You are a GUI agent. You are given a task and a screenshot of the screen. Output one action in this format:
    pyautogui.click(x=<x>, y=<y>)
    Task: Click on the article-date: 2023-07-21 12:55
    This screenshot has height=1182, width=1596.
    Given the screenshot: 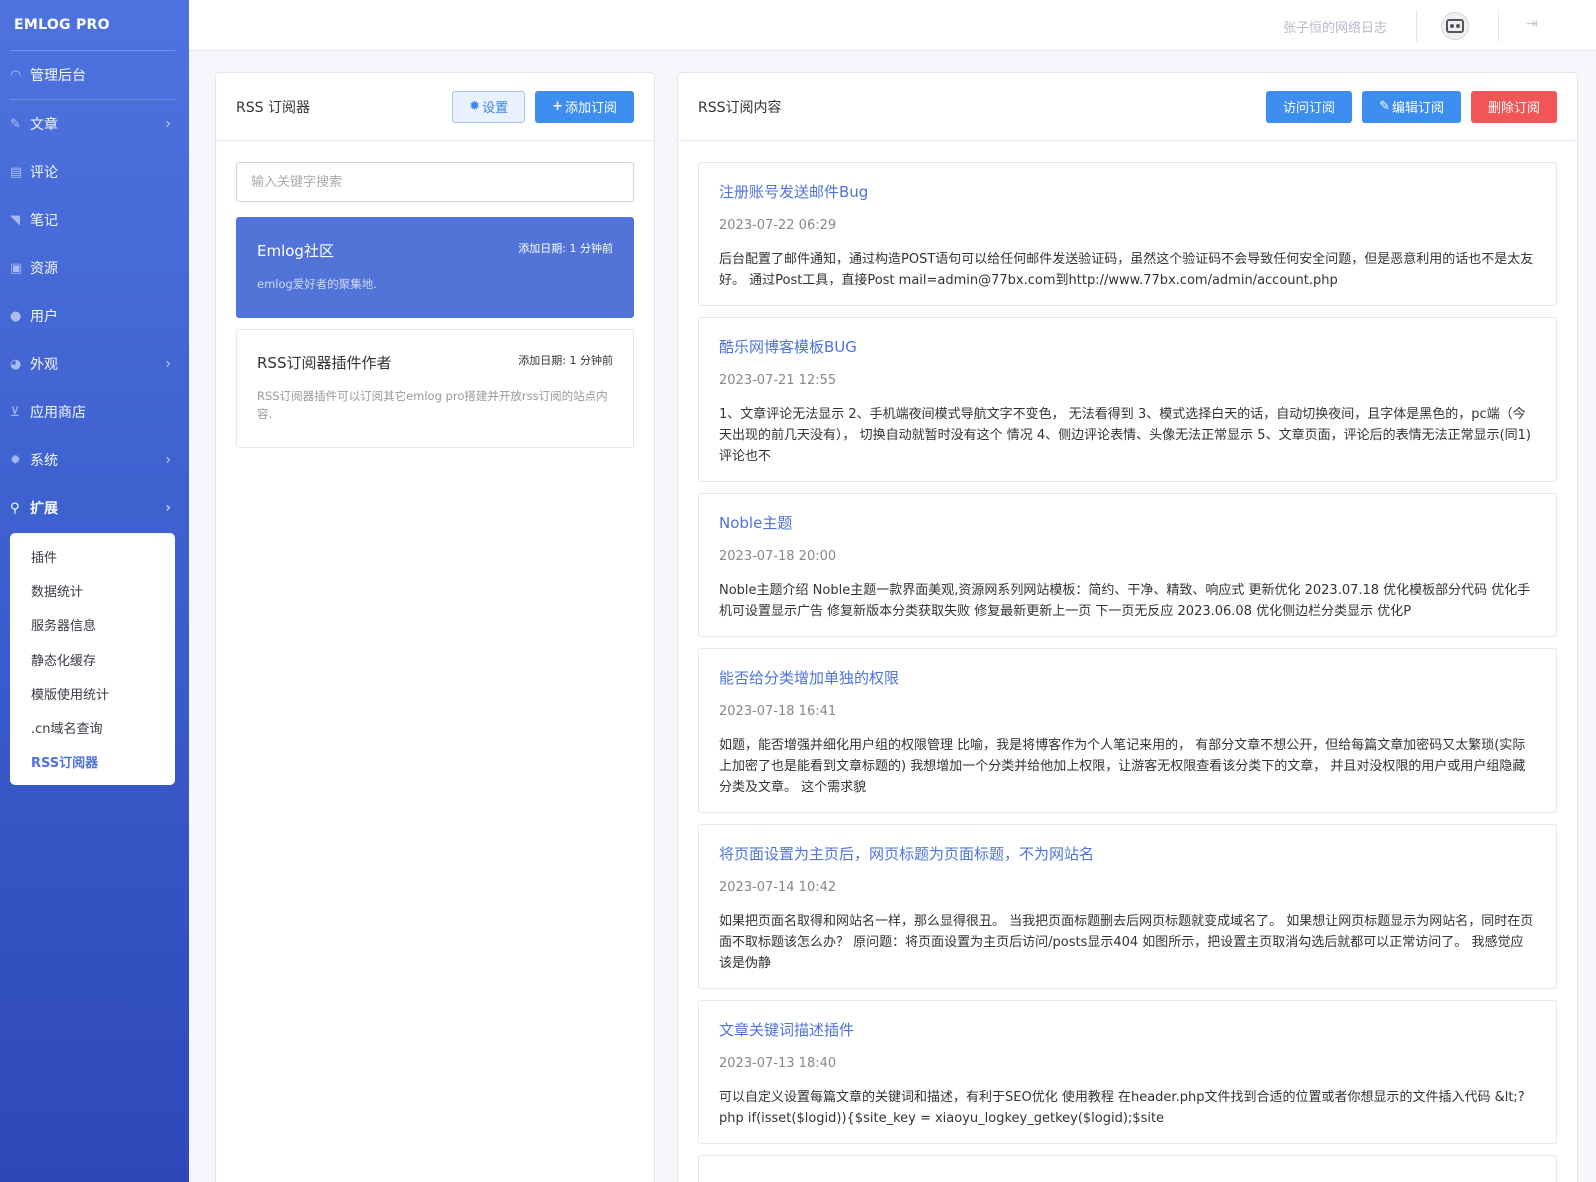 What is the action you would take?
    pyautogui.click(x=778, y=380)
    